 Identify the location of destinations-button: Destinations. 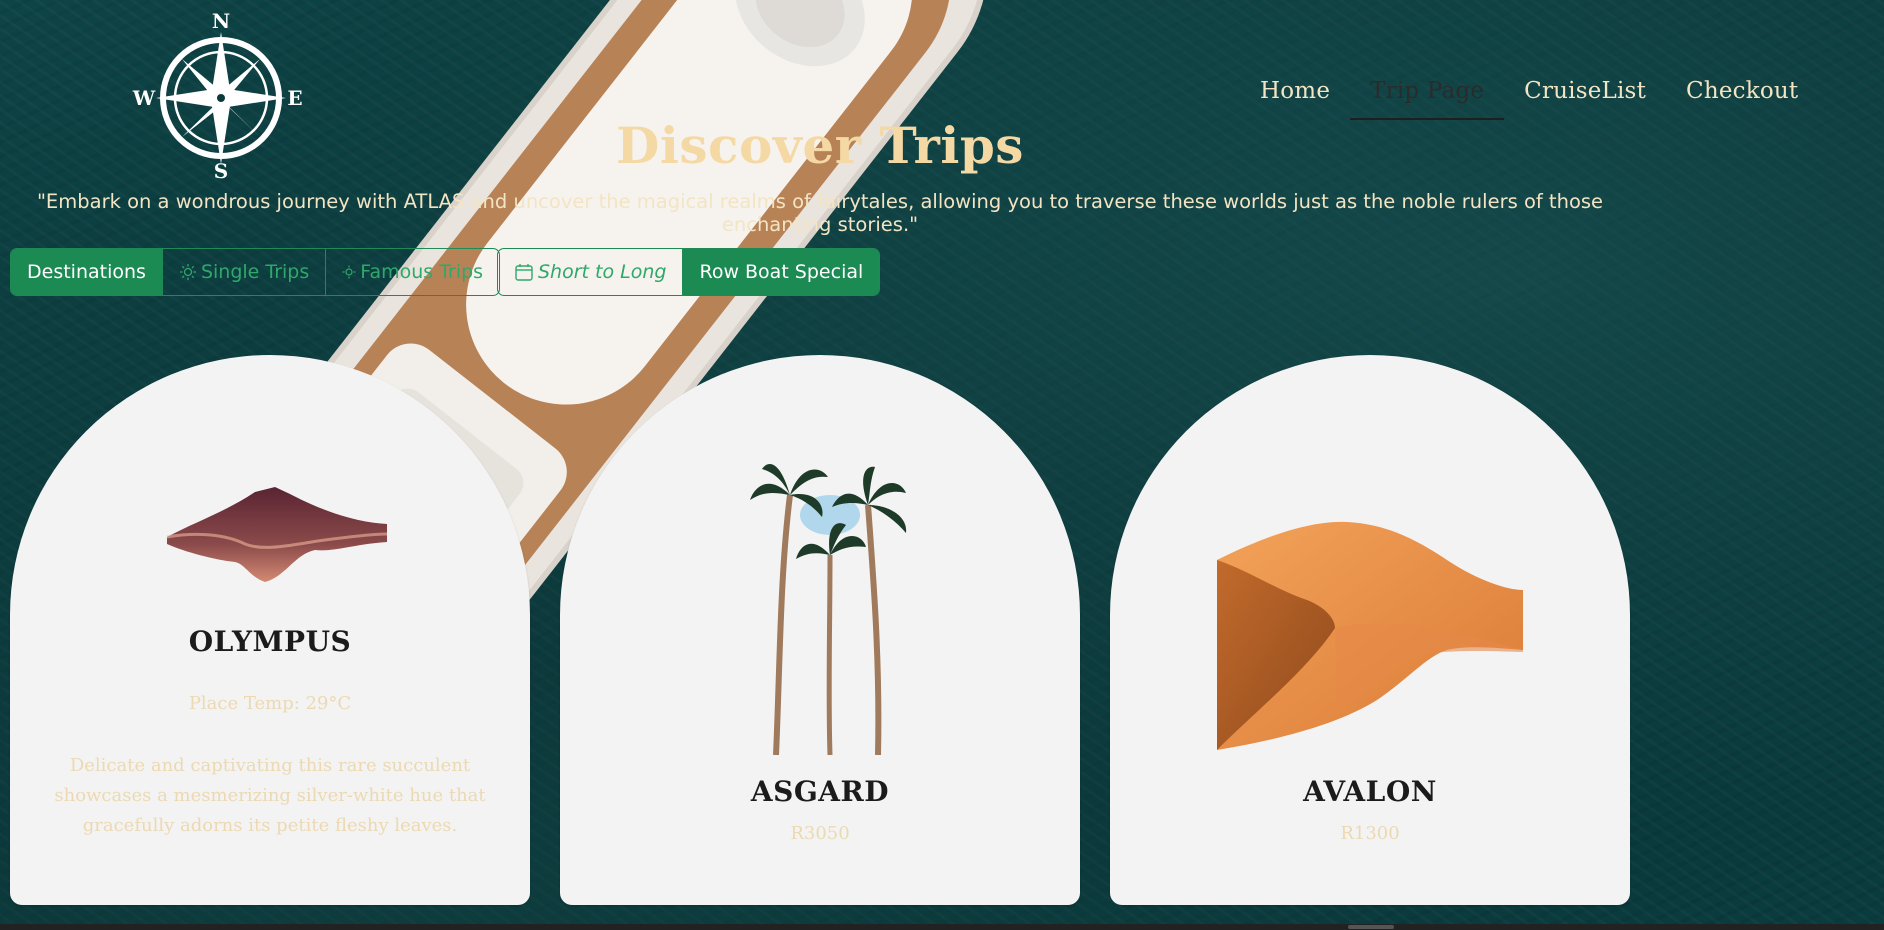
(87, 272).